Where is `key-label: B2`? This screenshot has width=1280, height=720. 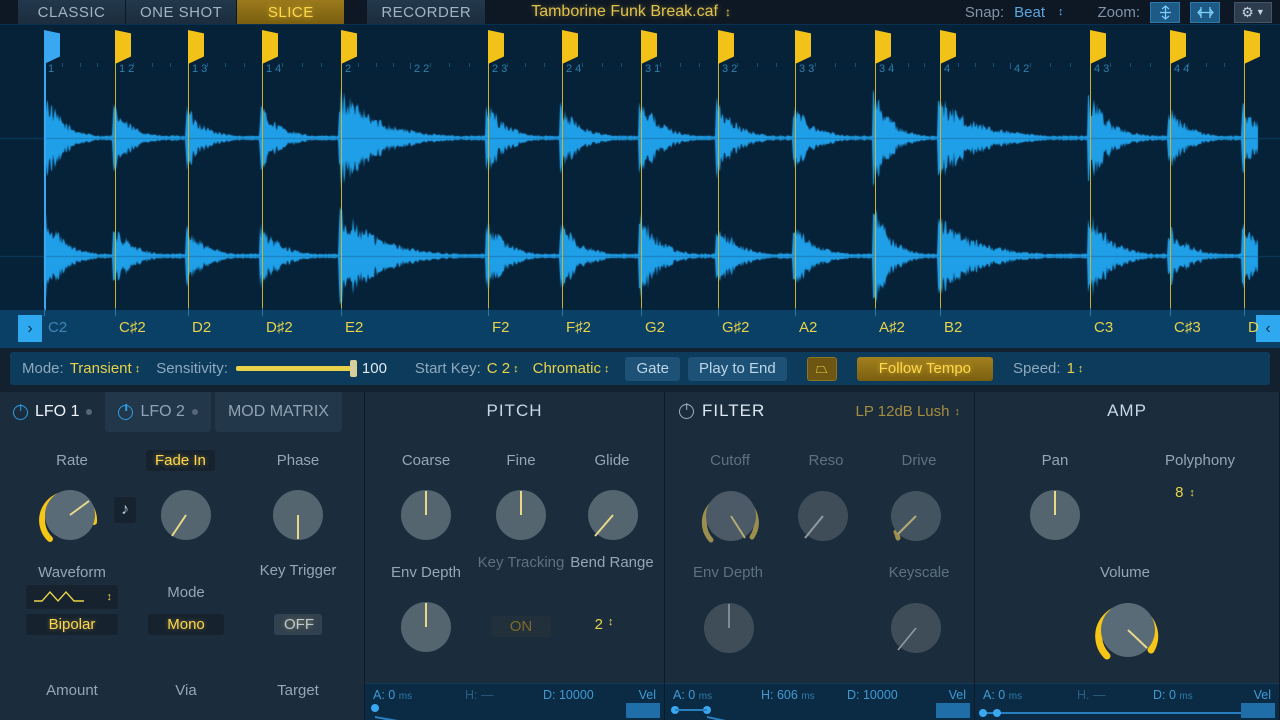 key-label: B2 is located at coordinates (953, 327).